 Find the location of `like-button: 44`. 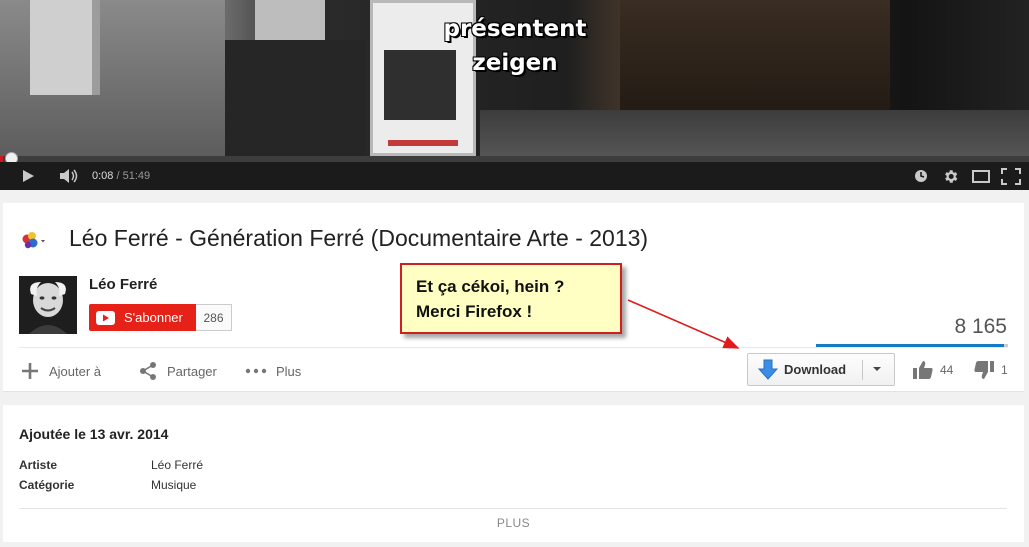

like-button: 44 is located at coordinates (932, 370).